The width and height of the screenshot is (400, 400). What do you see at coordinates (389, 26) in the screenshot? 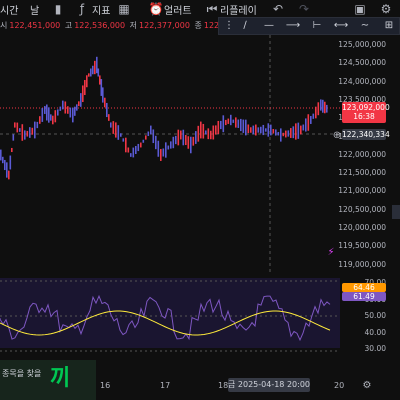
I see `cross-line-icon: ⊞` at bounding box center [389, 26].